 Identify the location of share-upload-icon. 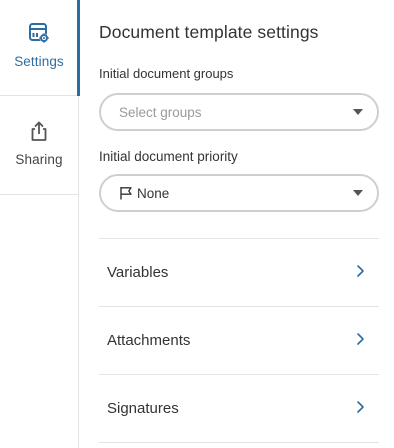
(39, 131).